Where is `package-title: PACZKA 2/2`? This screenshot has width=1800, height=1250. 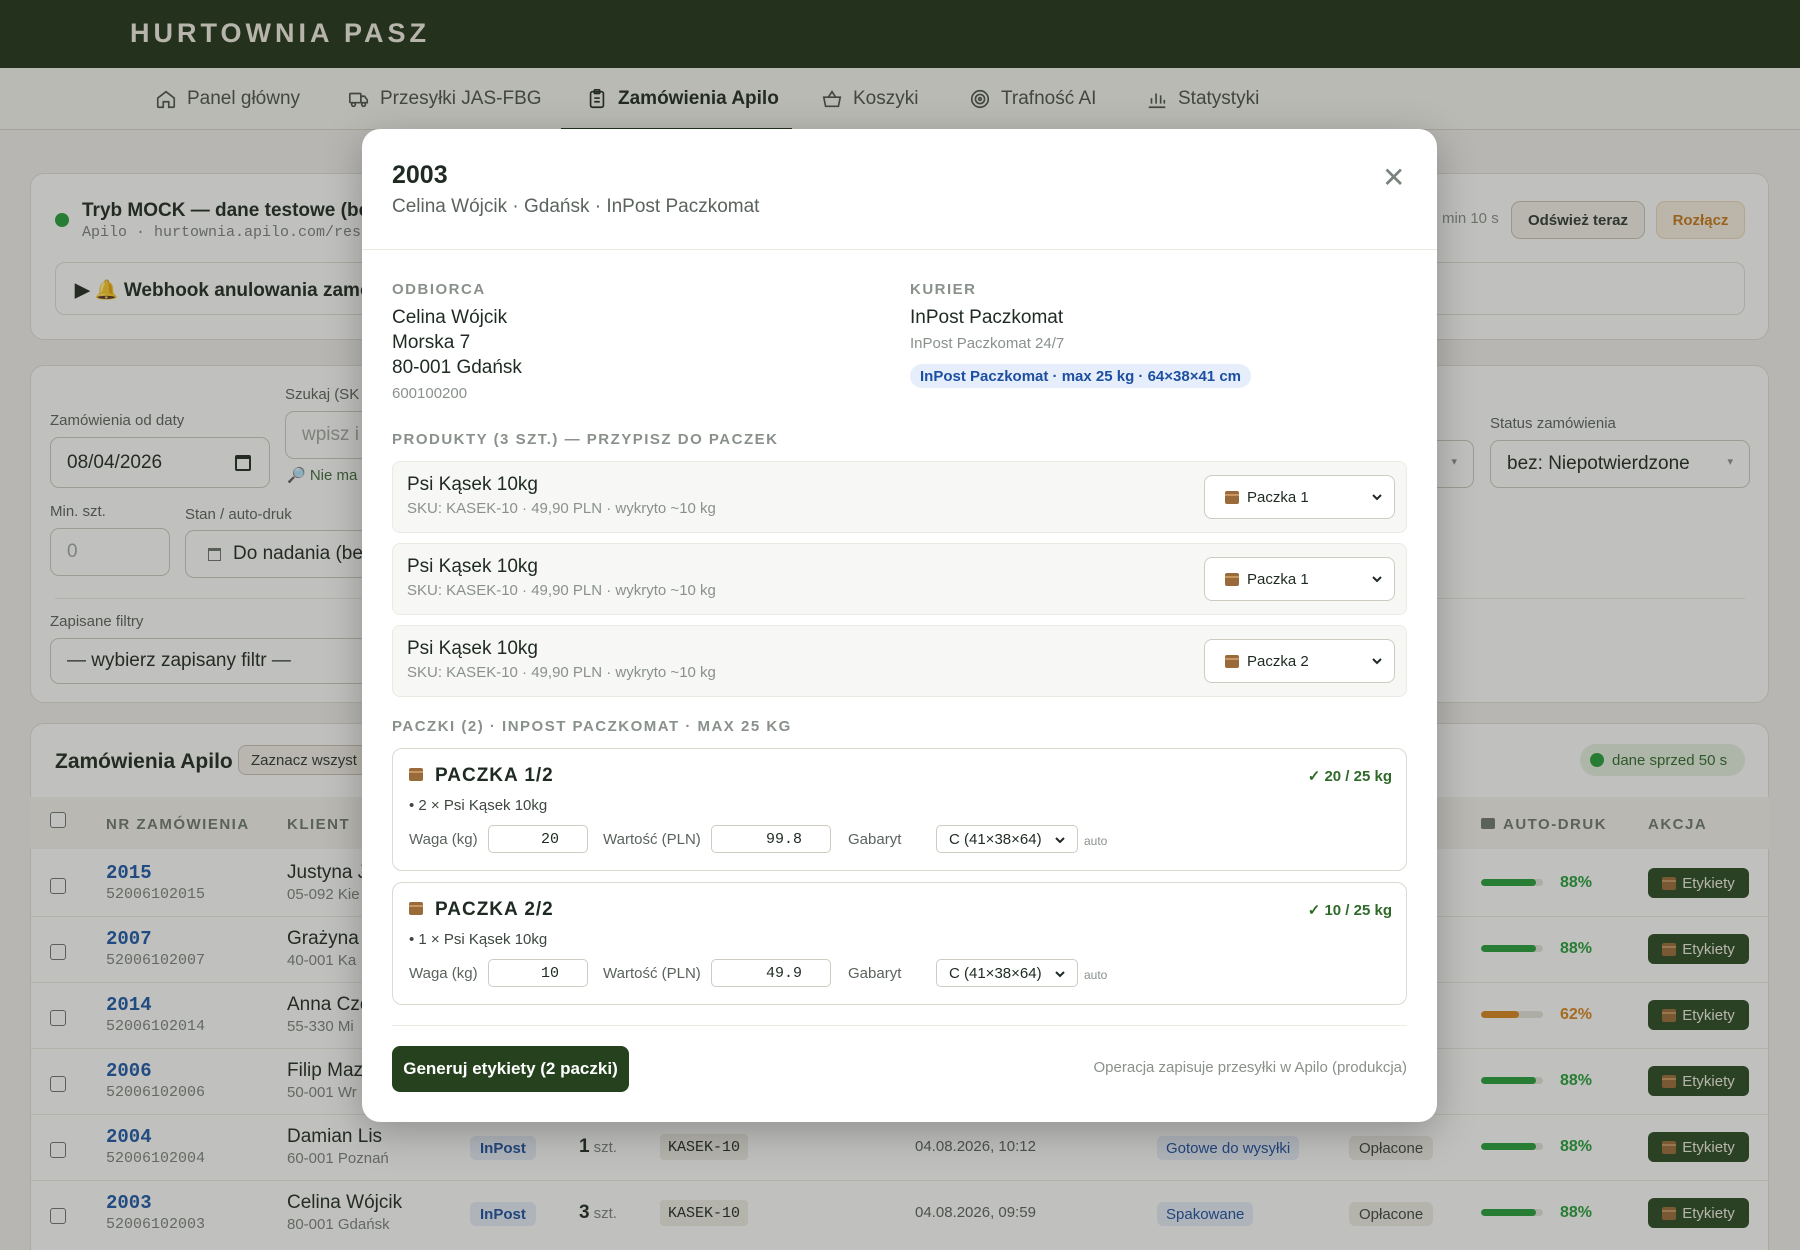 package-title: PACZKA 2/2 is located at coordinates (494, 909).